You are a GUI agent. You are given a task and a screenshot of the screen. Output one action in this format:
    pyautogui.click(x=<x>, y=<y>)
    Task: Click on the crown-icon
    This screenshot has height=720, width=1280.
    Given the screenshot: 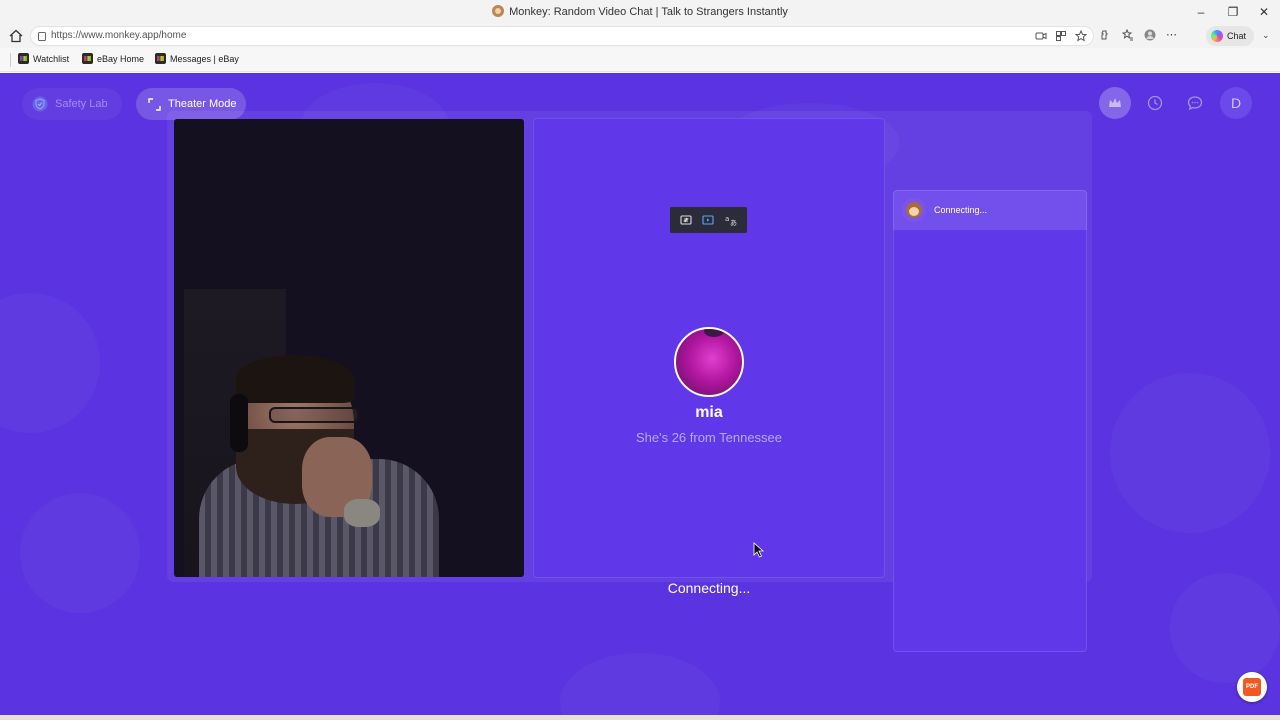 What is the action you would take?
    pyautogui.click(x=1115, y=102)
    